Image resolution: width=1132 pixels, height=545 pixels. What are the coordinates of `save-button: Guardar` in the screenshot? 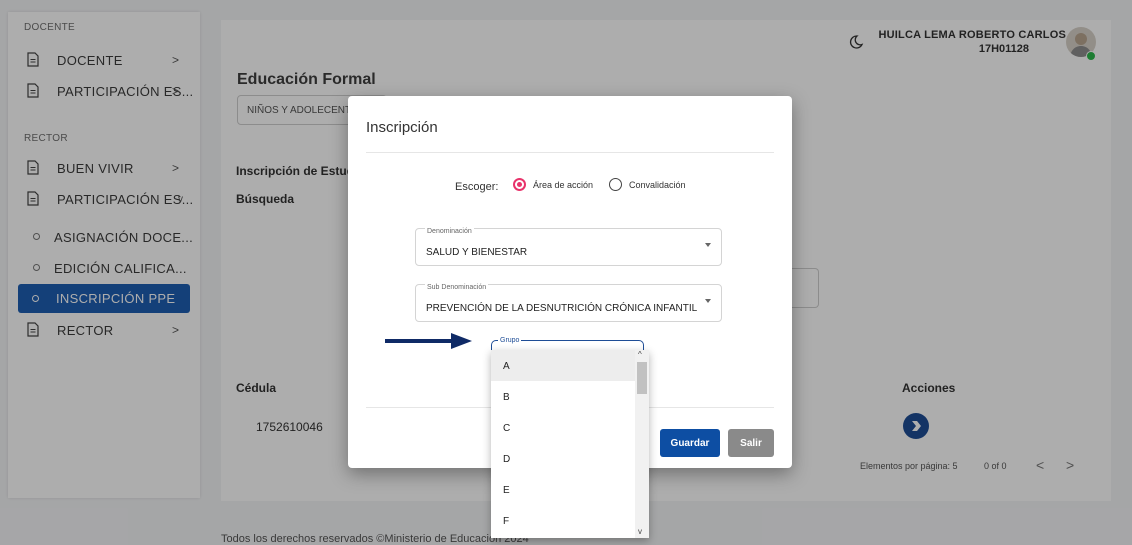 It's located at (690, 443).